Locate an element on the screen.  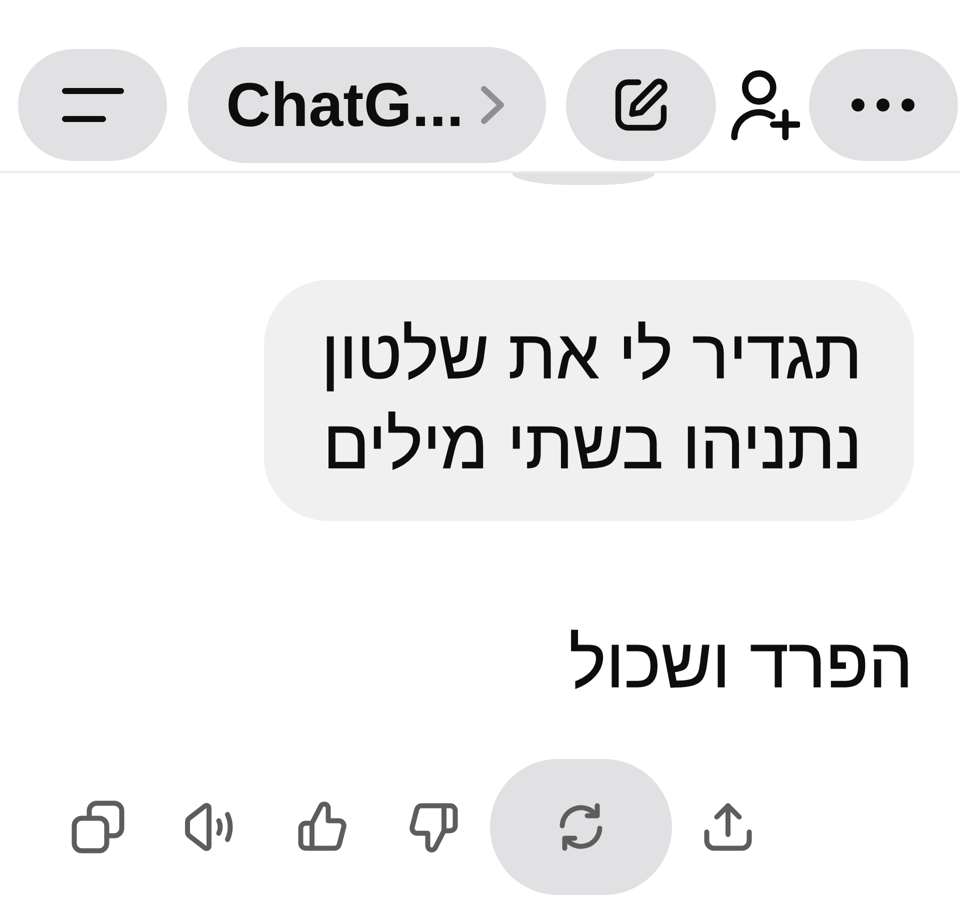
person-add-icon is located at coordinates (765, 105).